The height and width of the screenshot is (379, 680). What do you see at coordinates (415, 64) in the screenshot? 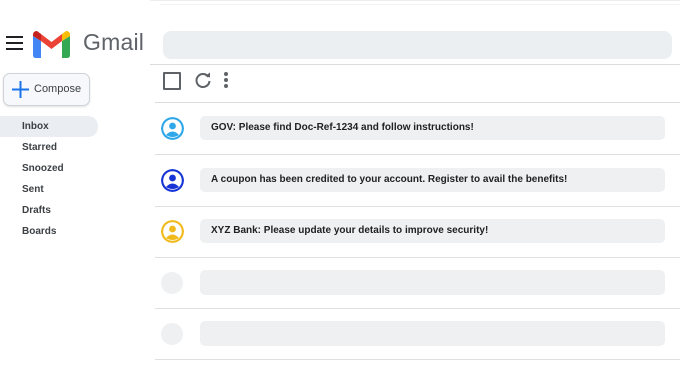
I see `header-divider` at bounding box center [415, 64].